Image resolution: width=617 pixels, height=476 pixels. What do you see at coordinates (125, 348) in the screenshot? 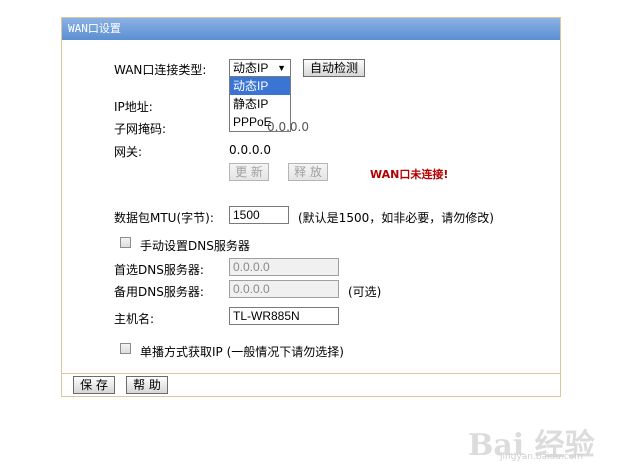
I see `unicast-checkbox` at bounding box center [125, 348].